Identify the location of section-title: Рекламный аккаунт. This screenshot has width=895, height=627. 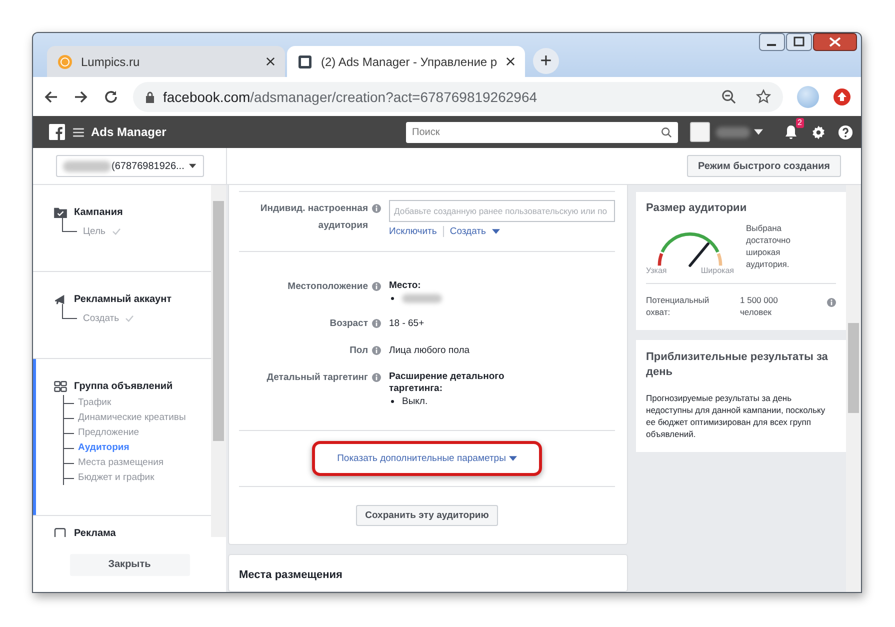
(123, 299).